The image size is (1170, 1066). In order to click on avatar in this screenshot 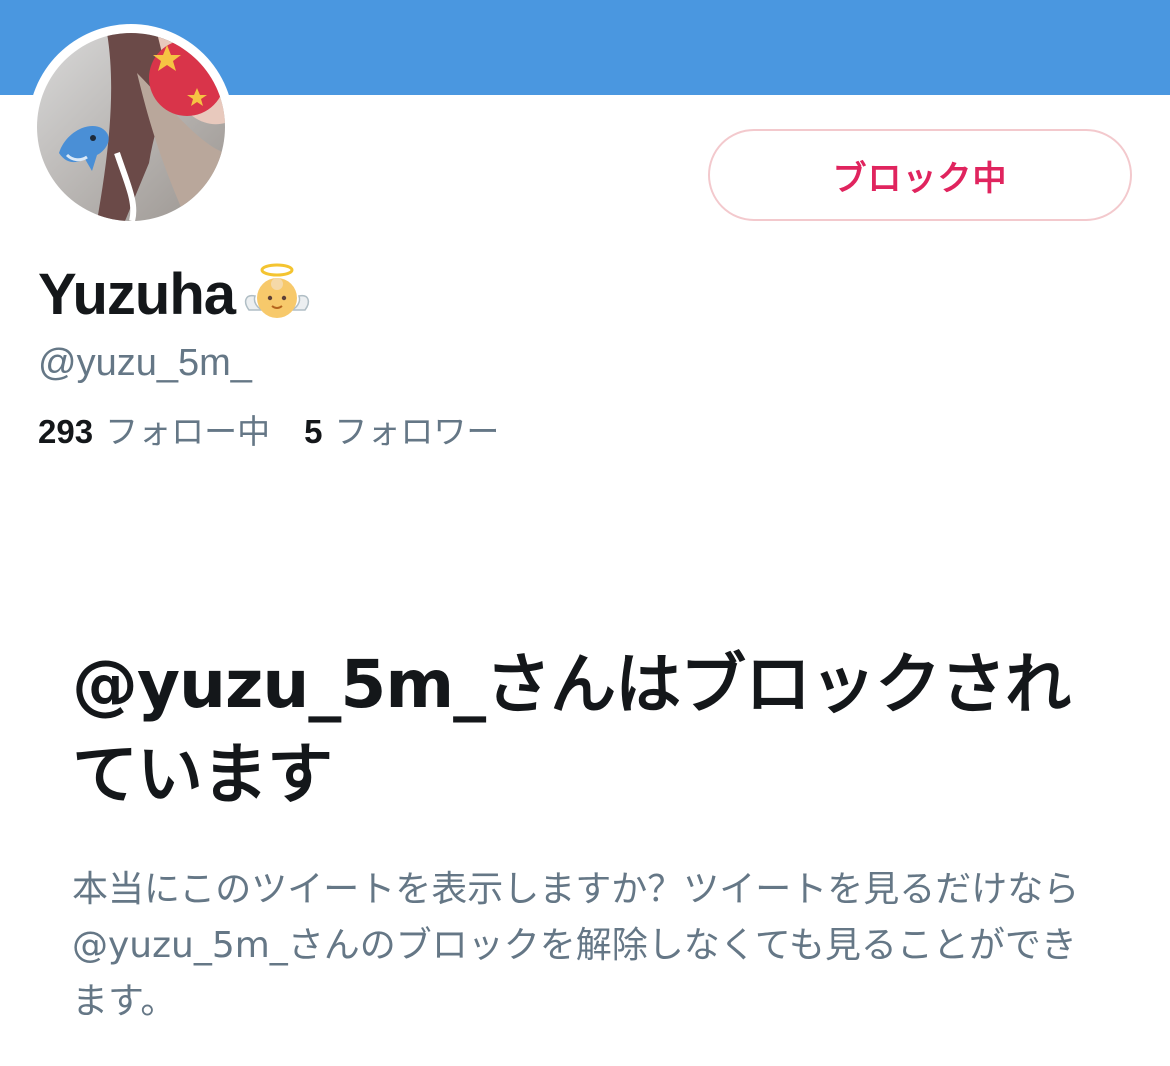, I will do `click(131, 127)`.